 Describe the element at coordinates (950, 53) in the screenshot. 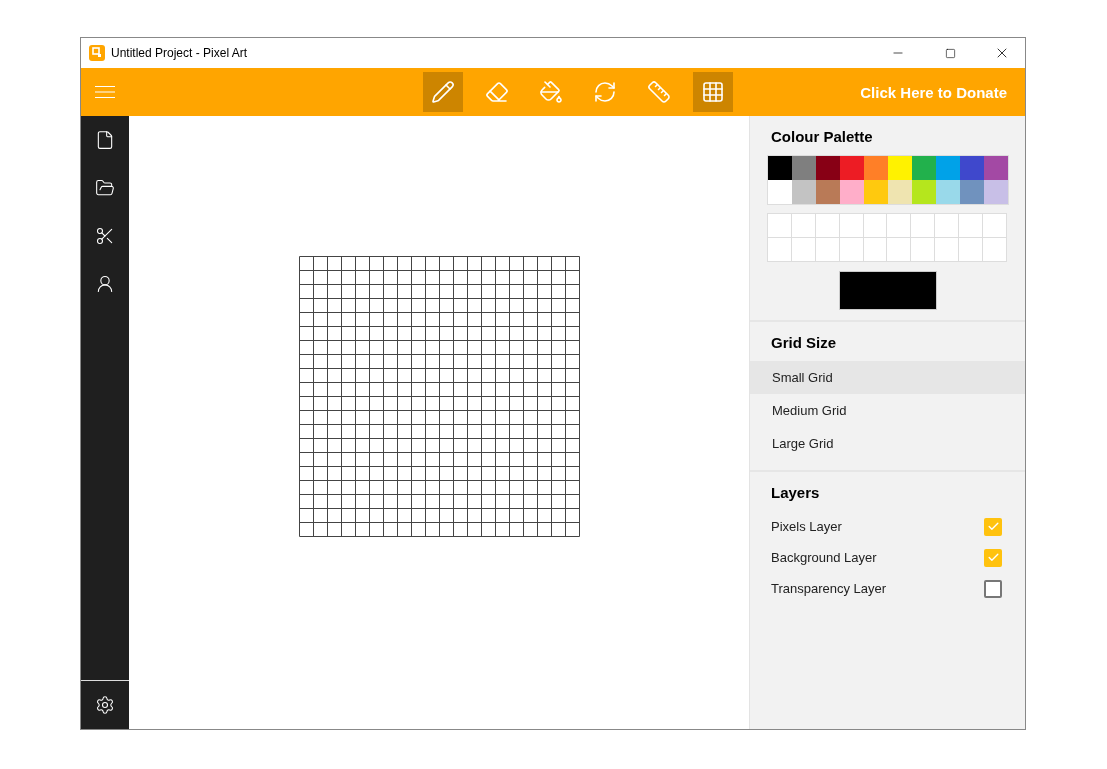

I see `maximize-icon` at that location.